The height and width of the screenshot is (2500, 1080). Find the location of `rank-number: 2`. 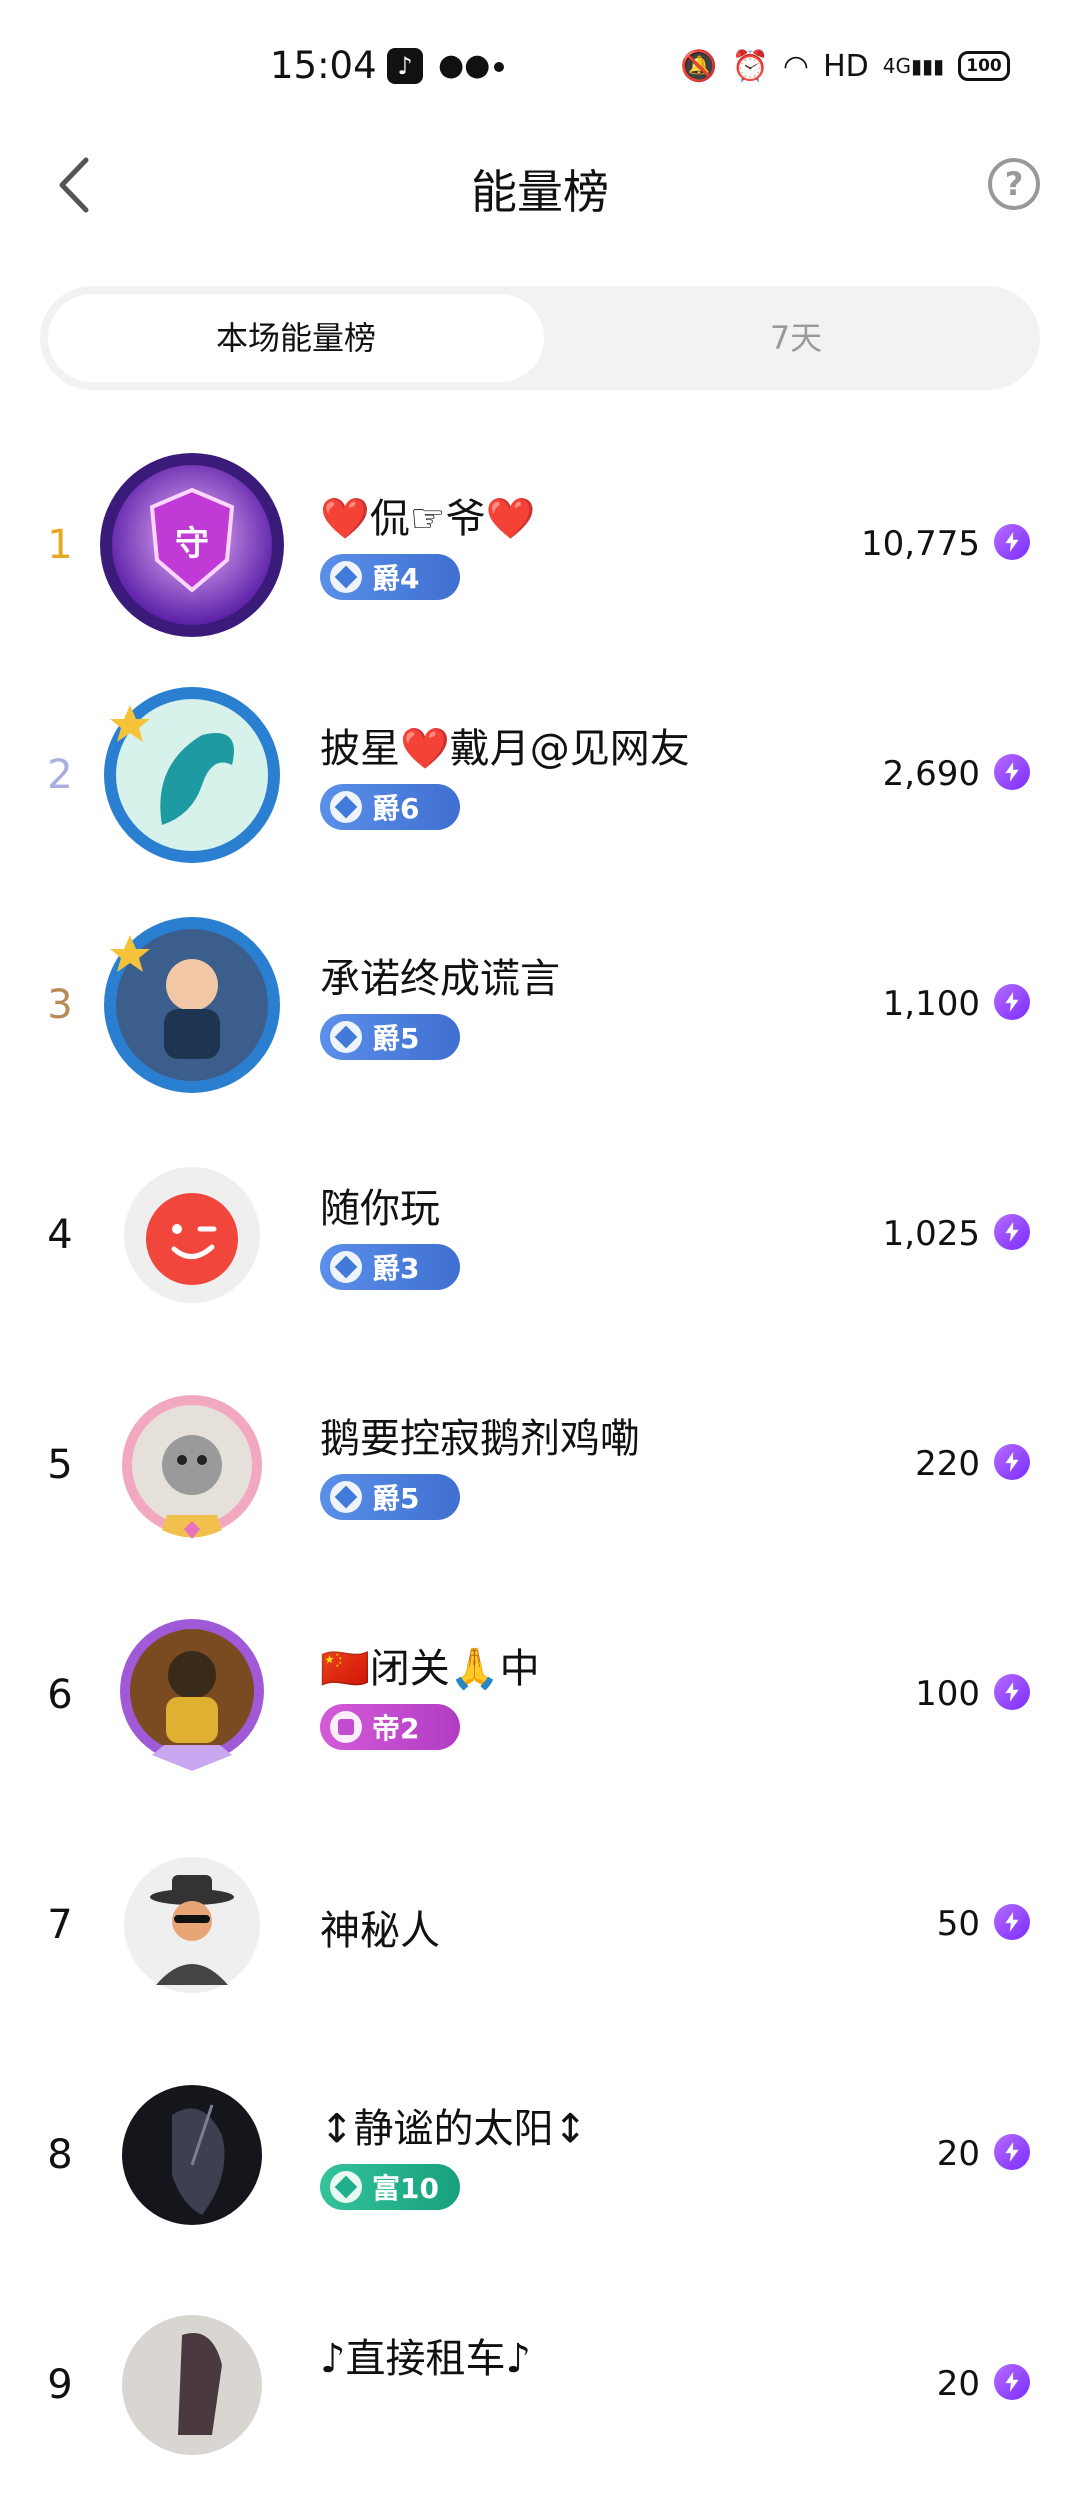

rank-number: 2 is located at coordinates (60, 775).